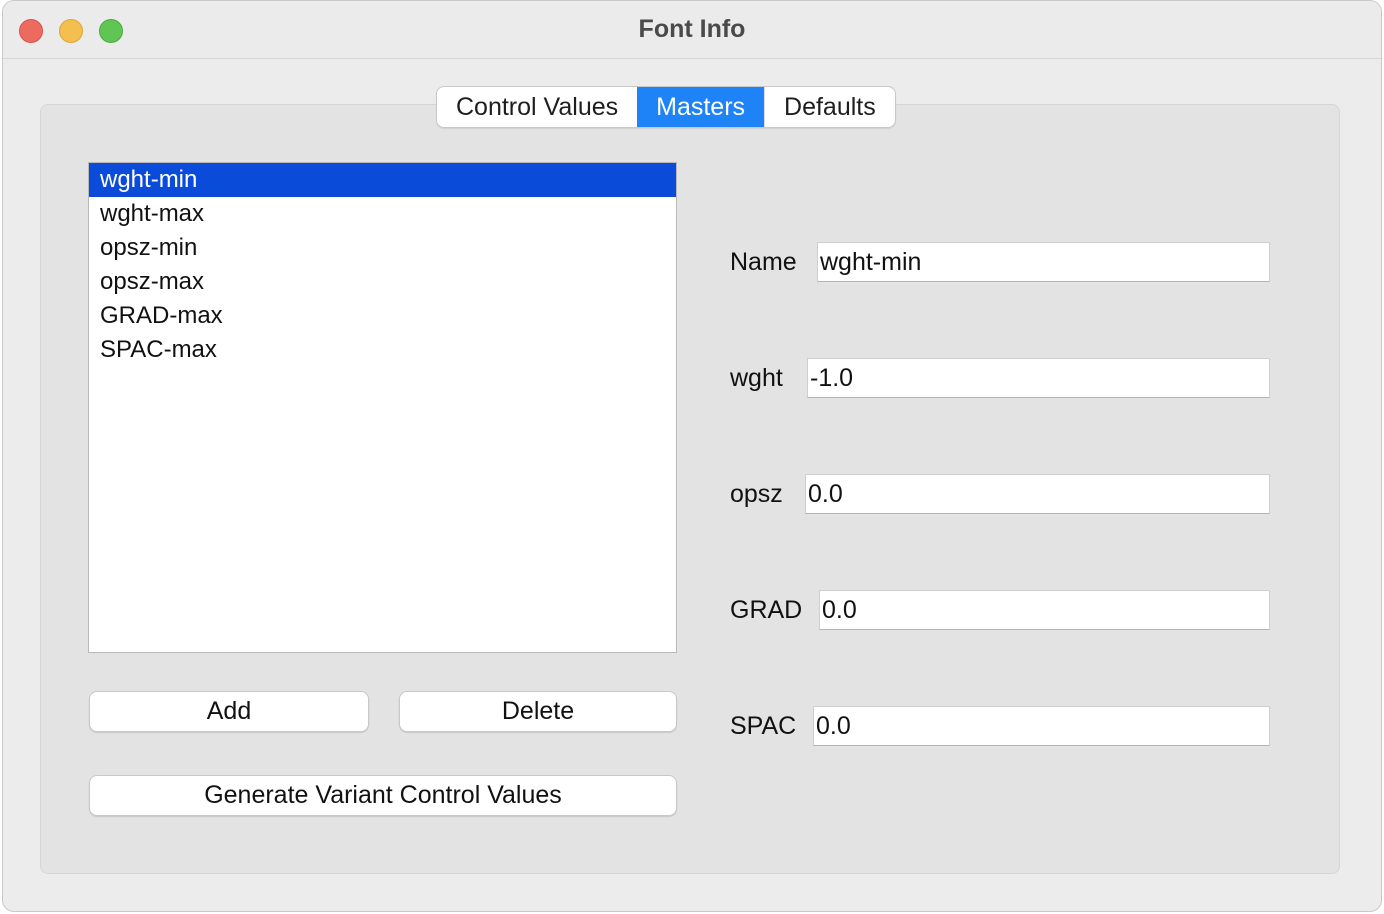 Image resolution: width=1384 pixels, height=914 pixels. I want to click on opsz-field: 0.0, so click(1037, 494).